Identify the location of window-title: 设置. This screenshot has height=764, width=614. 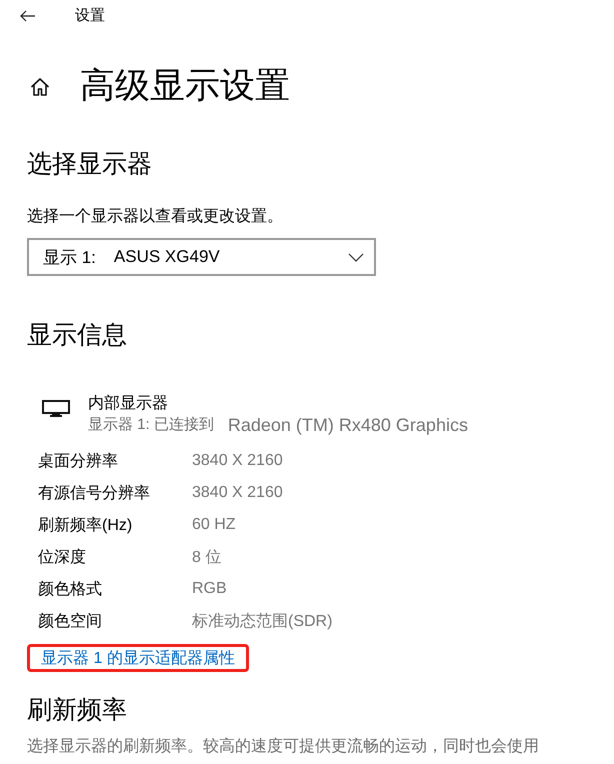
(90, 16).